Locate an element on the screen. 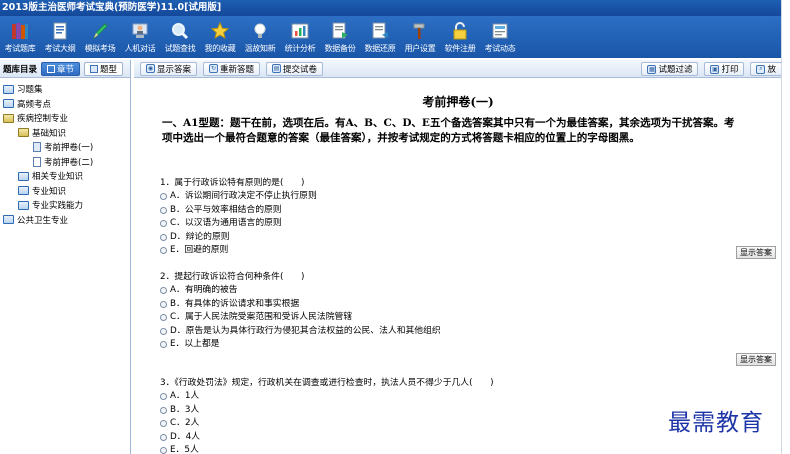 This screenshot has height=454, width=790. tree-node: 相关专业知识 is located at coordinates (65, 176).